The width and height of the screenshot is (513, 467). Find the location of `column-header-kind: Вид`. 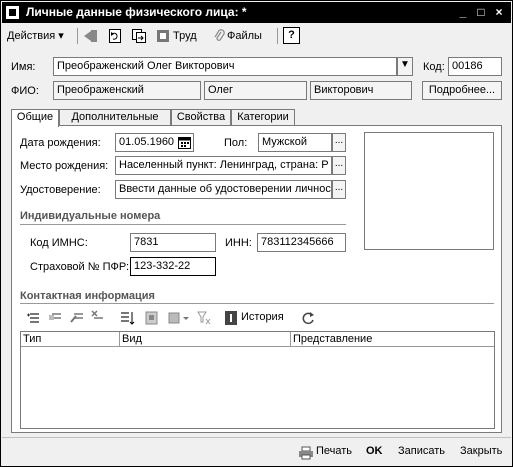

column-header-kind: Вид is located at coordinates (205, 339).